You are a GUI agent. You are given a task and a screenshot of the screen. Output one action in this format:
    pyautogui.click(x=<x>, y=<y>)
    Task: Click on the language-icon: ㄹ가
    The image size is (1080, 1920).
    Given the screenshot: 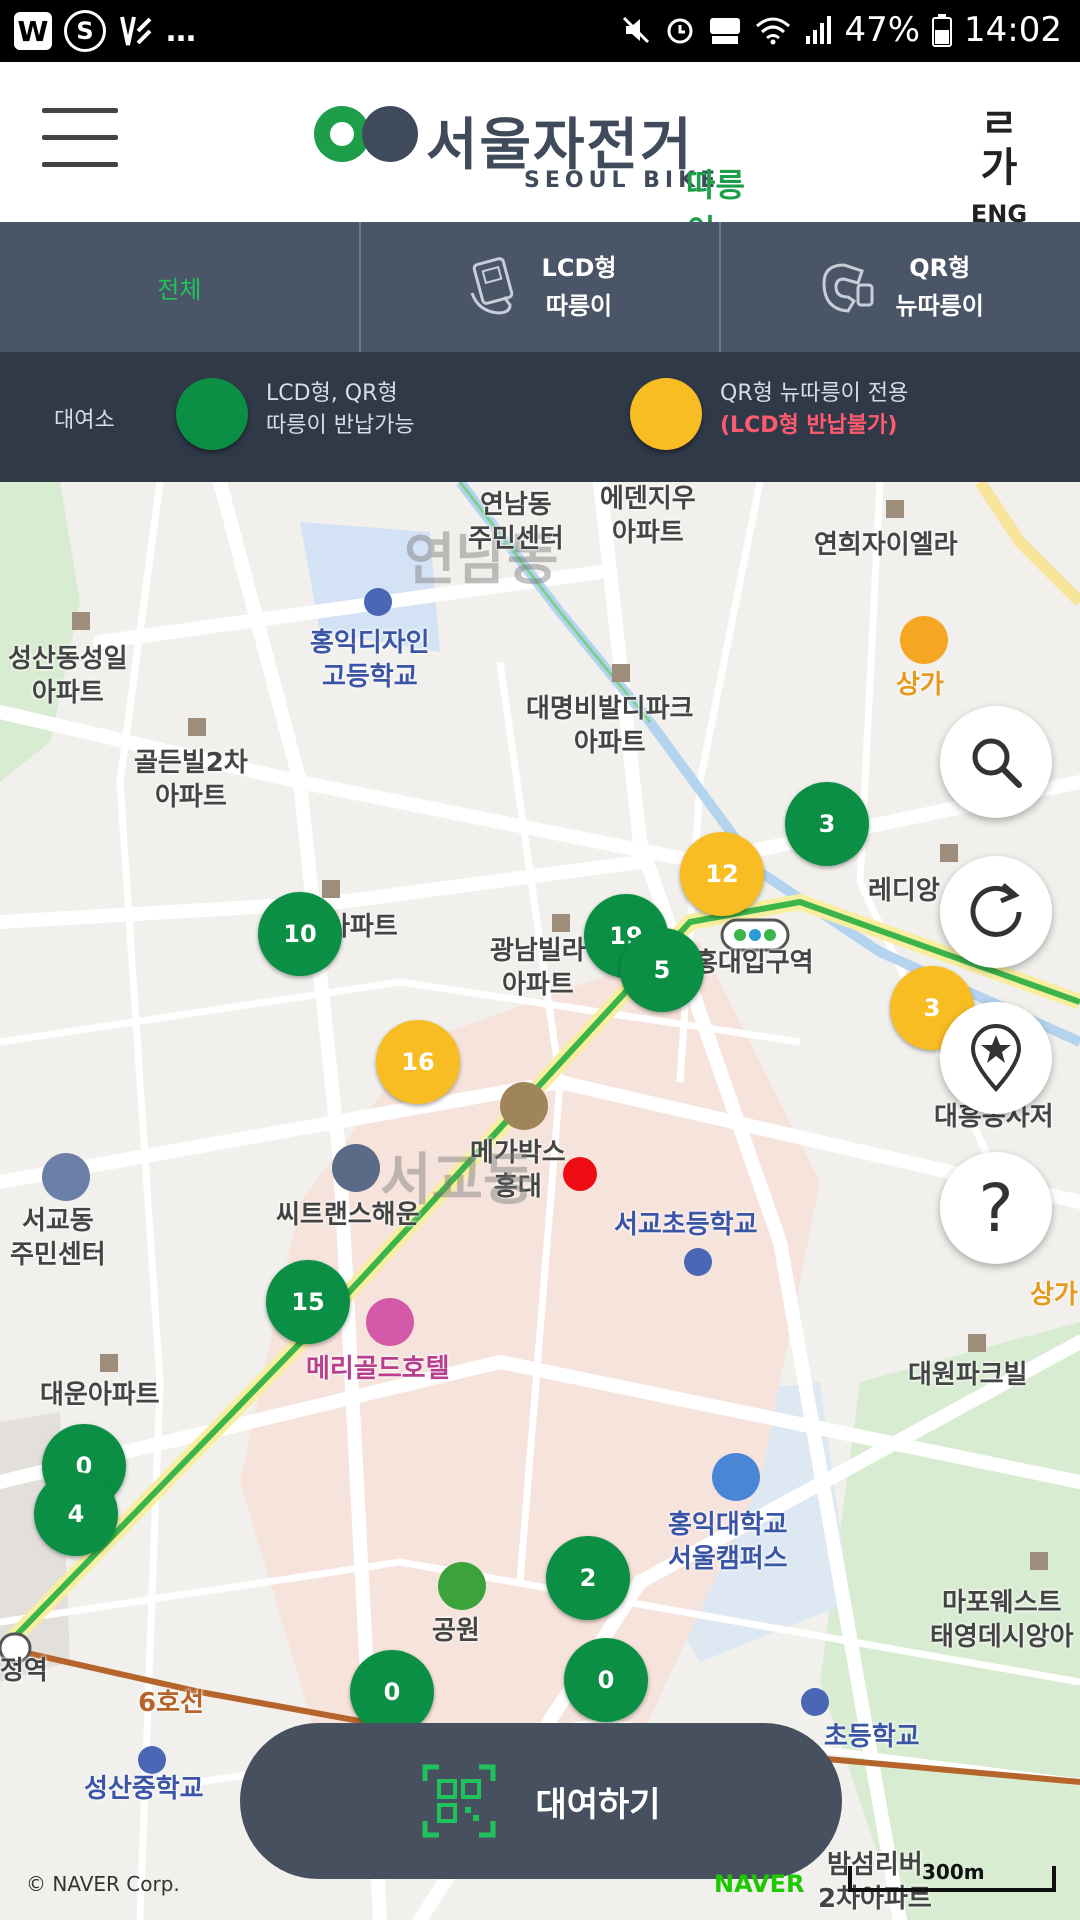 What is the action you would take?
    pyautogui.click(x=999, y=146)
    